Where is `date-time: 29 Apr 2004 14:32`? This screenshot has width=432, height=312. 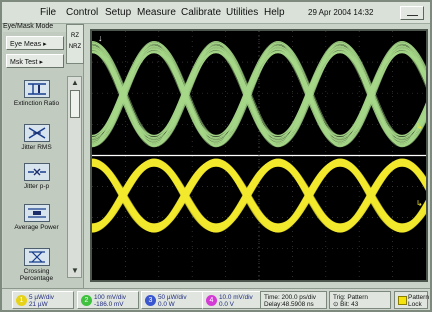
date-time: 29 Apr 2004 14:32 is located at coordinates (340, 12).